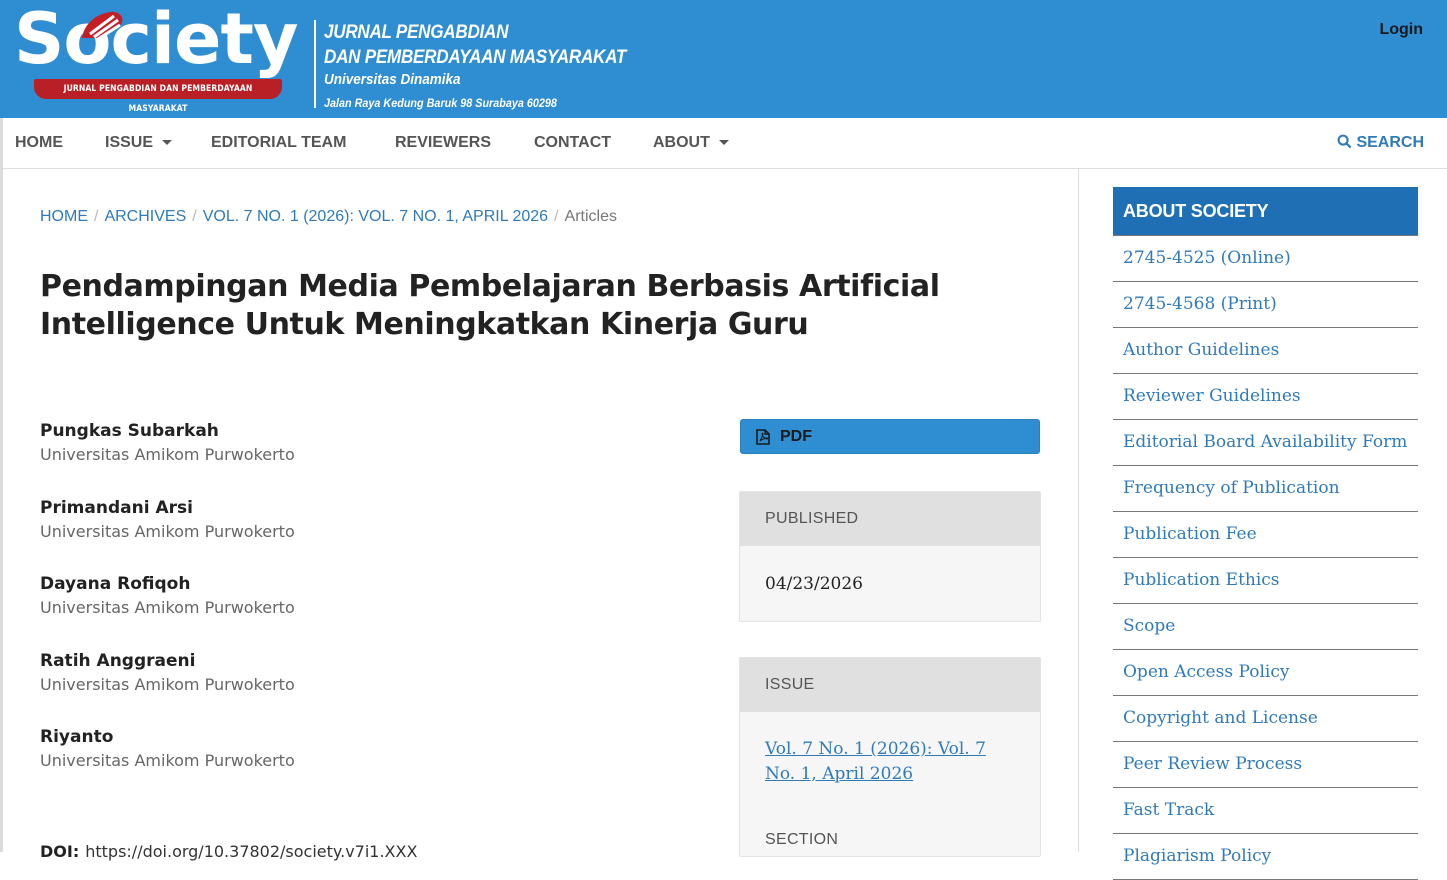 Image resolution: width=1447 pixels, height=880 pixels. Describe the element at coordinates (1265, 857) in the screenshot. I see `sidebar-link-plagiarism: Plagiarism Policy` at that location.